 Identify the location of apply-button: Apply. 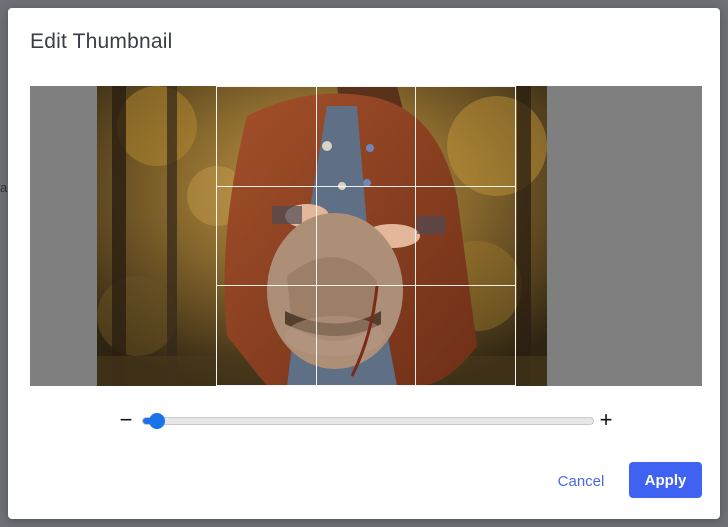
(665, 480).